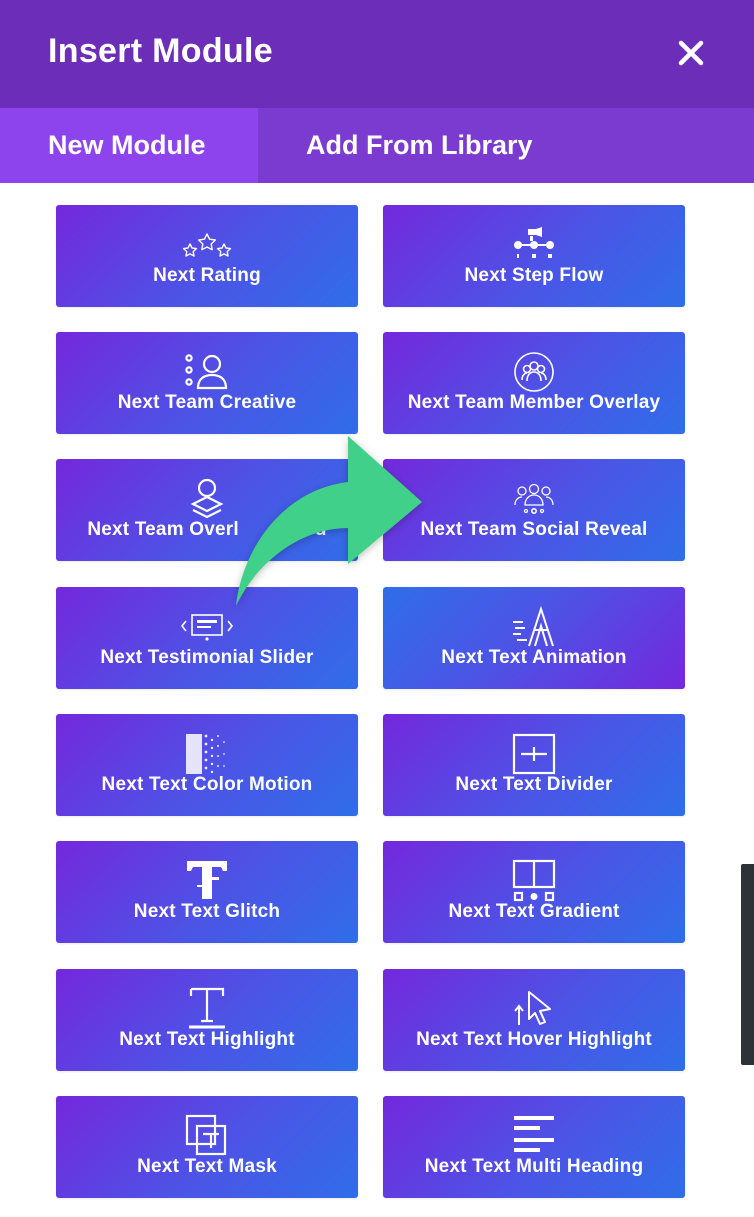  I want to click on close-icon, so click(691, 53).